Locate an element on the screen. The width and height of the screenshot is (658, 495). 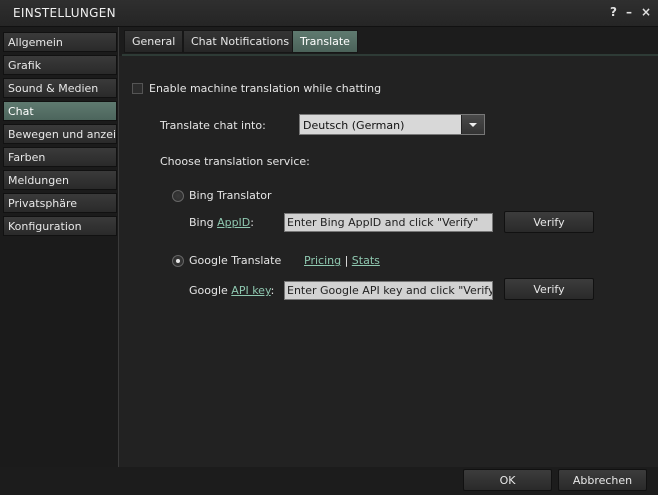
bing-verify-button: Verify is located at coordinates (549, 222).